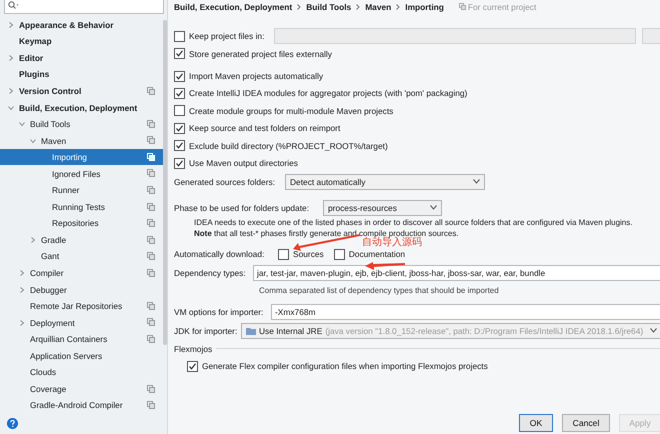 The width and height of the screenshot is (660, 434). I want to click on dropdown: process-resources, so click(382, 208).